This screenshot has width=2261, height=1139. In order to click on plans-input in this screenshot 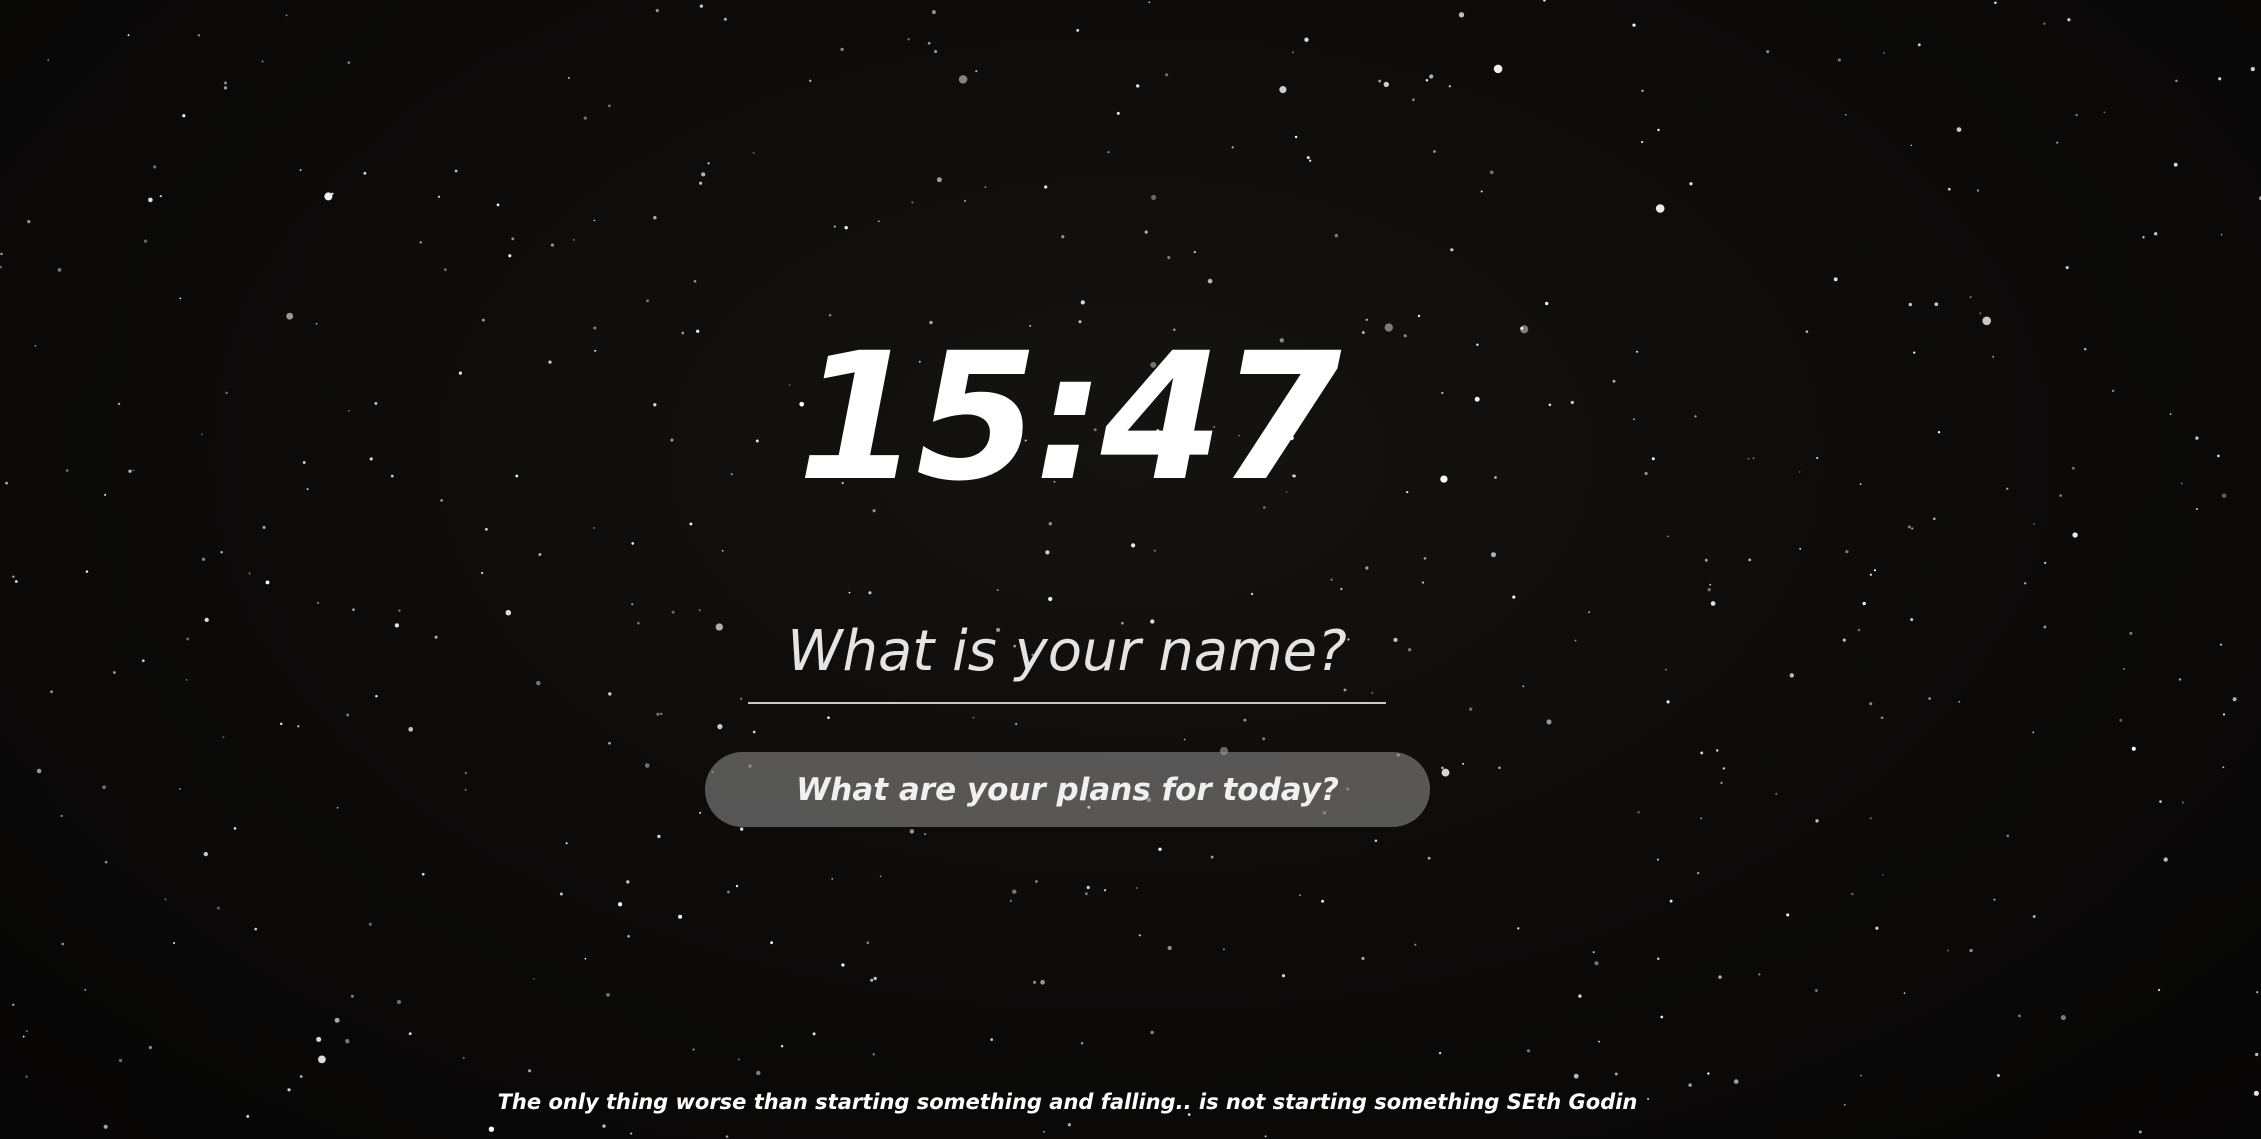, I will do `click(1067, 789)`.